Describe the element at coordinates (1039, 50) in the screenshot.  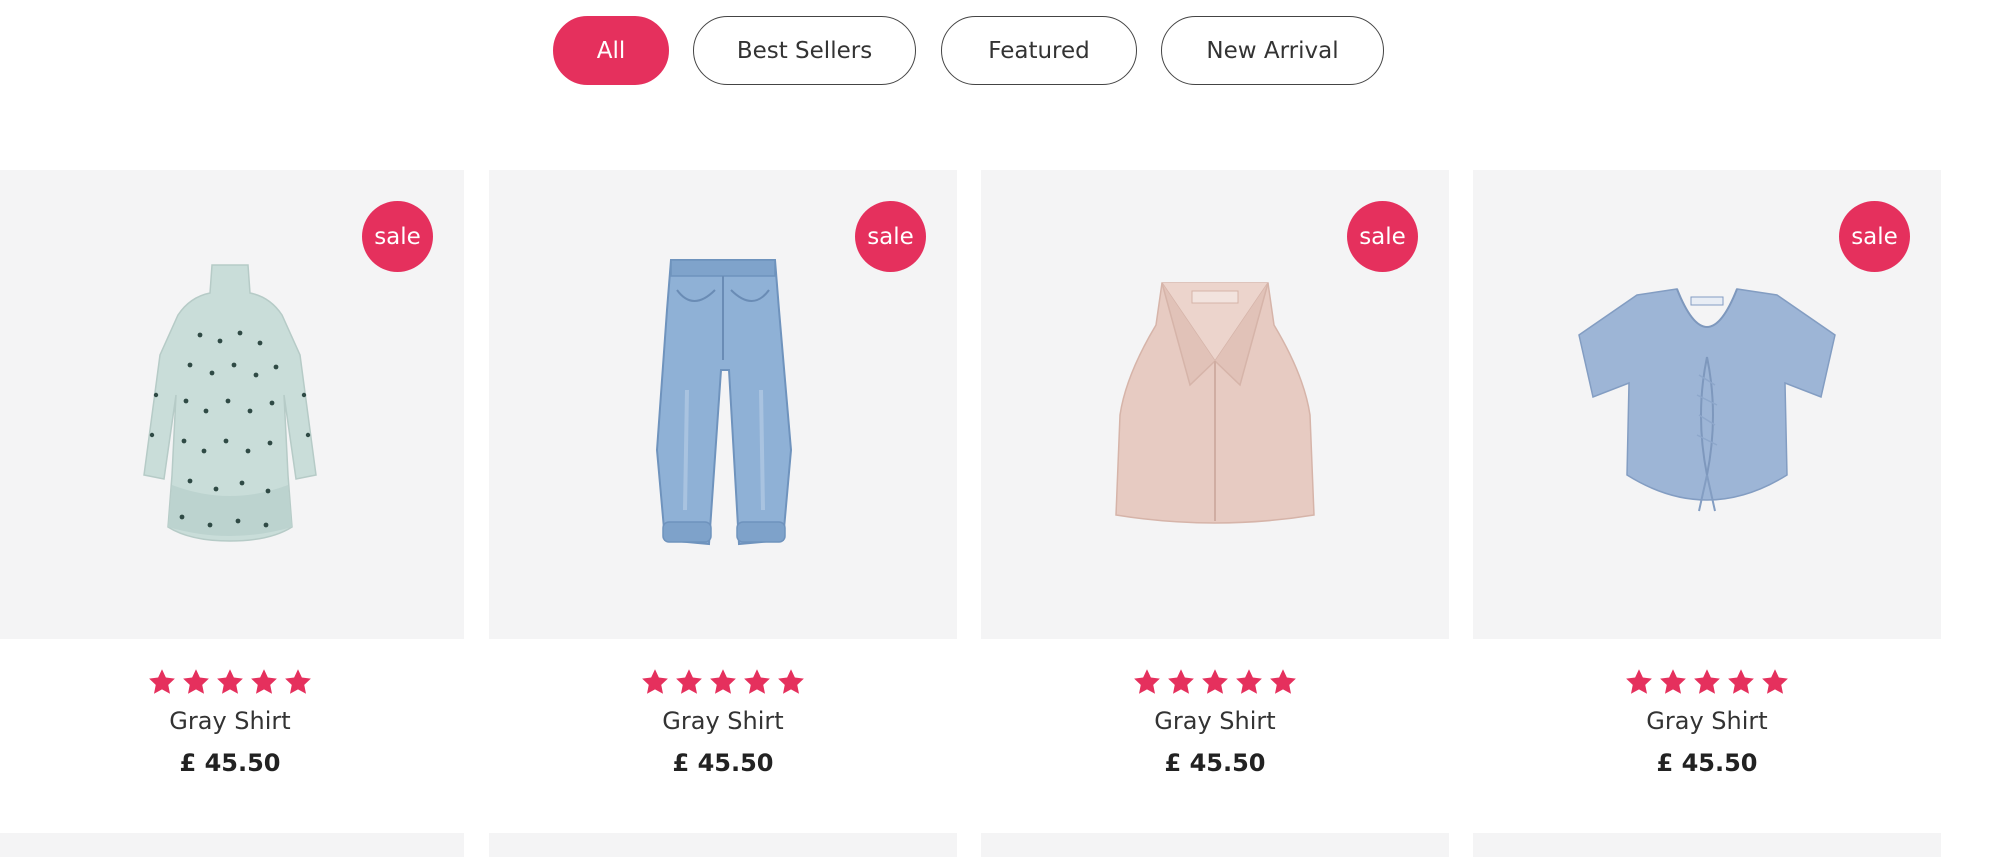
I see `filter-featured-button: Featured` at that location.